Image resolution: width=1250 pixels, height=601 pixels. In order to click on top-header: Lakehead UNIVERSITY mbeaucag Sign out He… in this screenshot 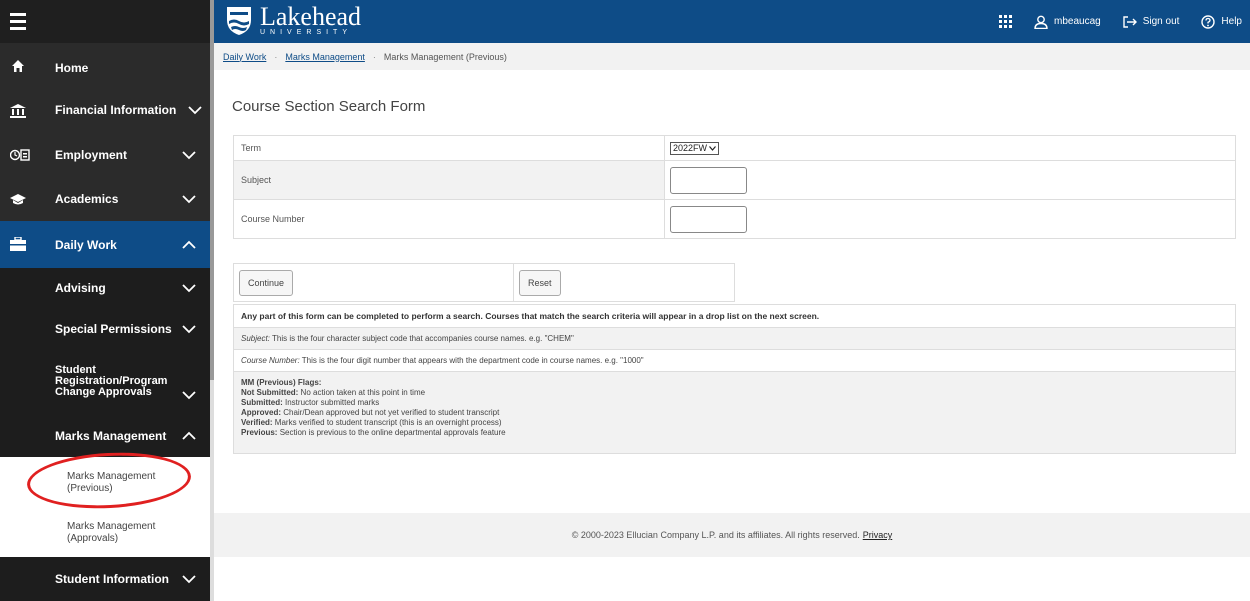, I will do `click(732, 21)`.